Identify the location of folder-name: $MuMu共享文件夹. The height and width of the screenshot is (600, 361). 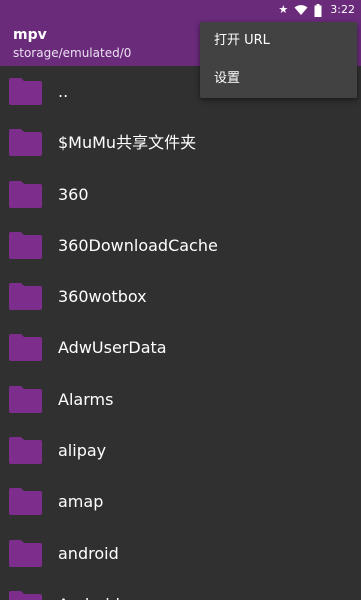
(127, 143).